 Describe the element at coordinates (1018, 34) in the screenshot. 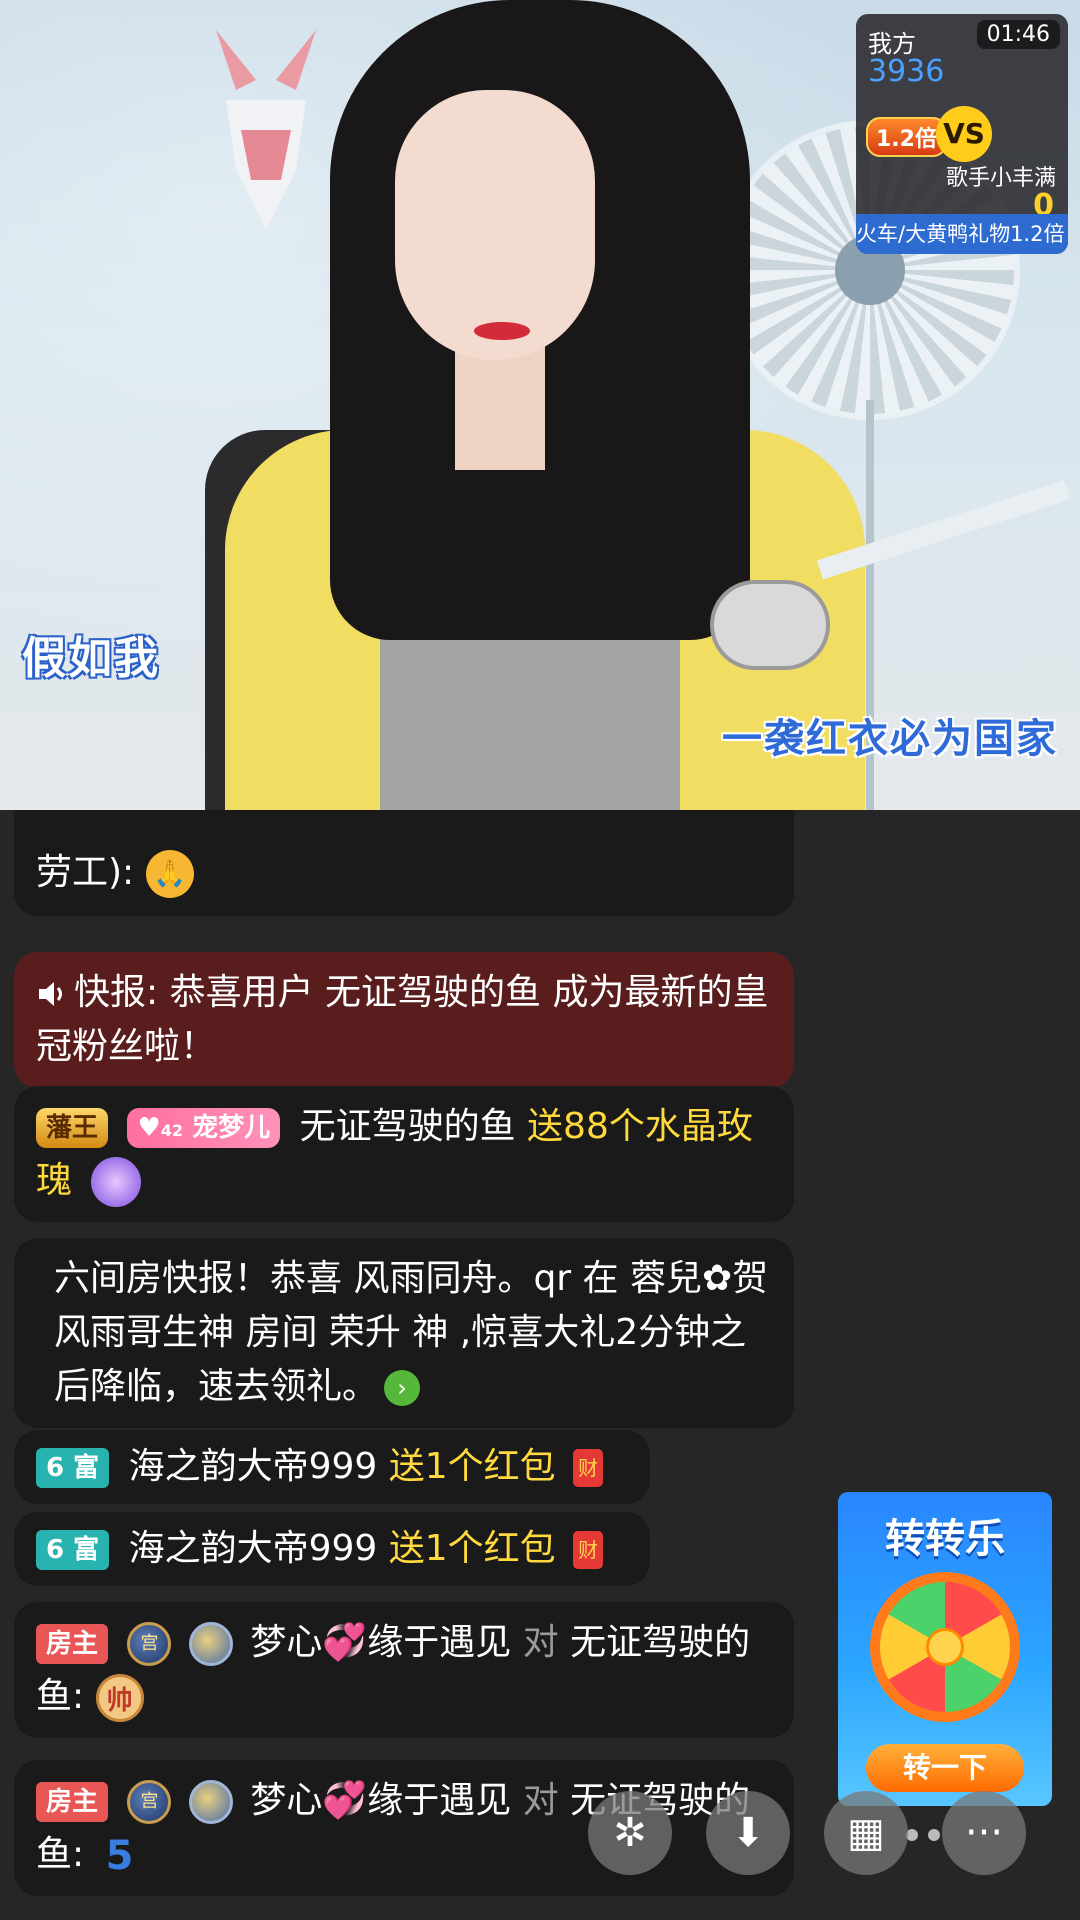

I see `pk-timer: 01:46` at that location.